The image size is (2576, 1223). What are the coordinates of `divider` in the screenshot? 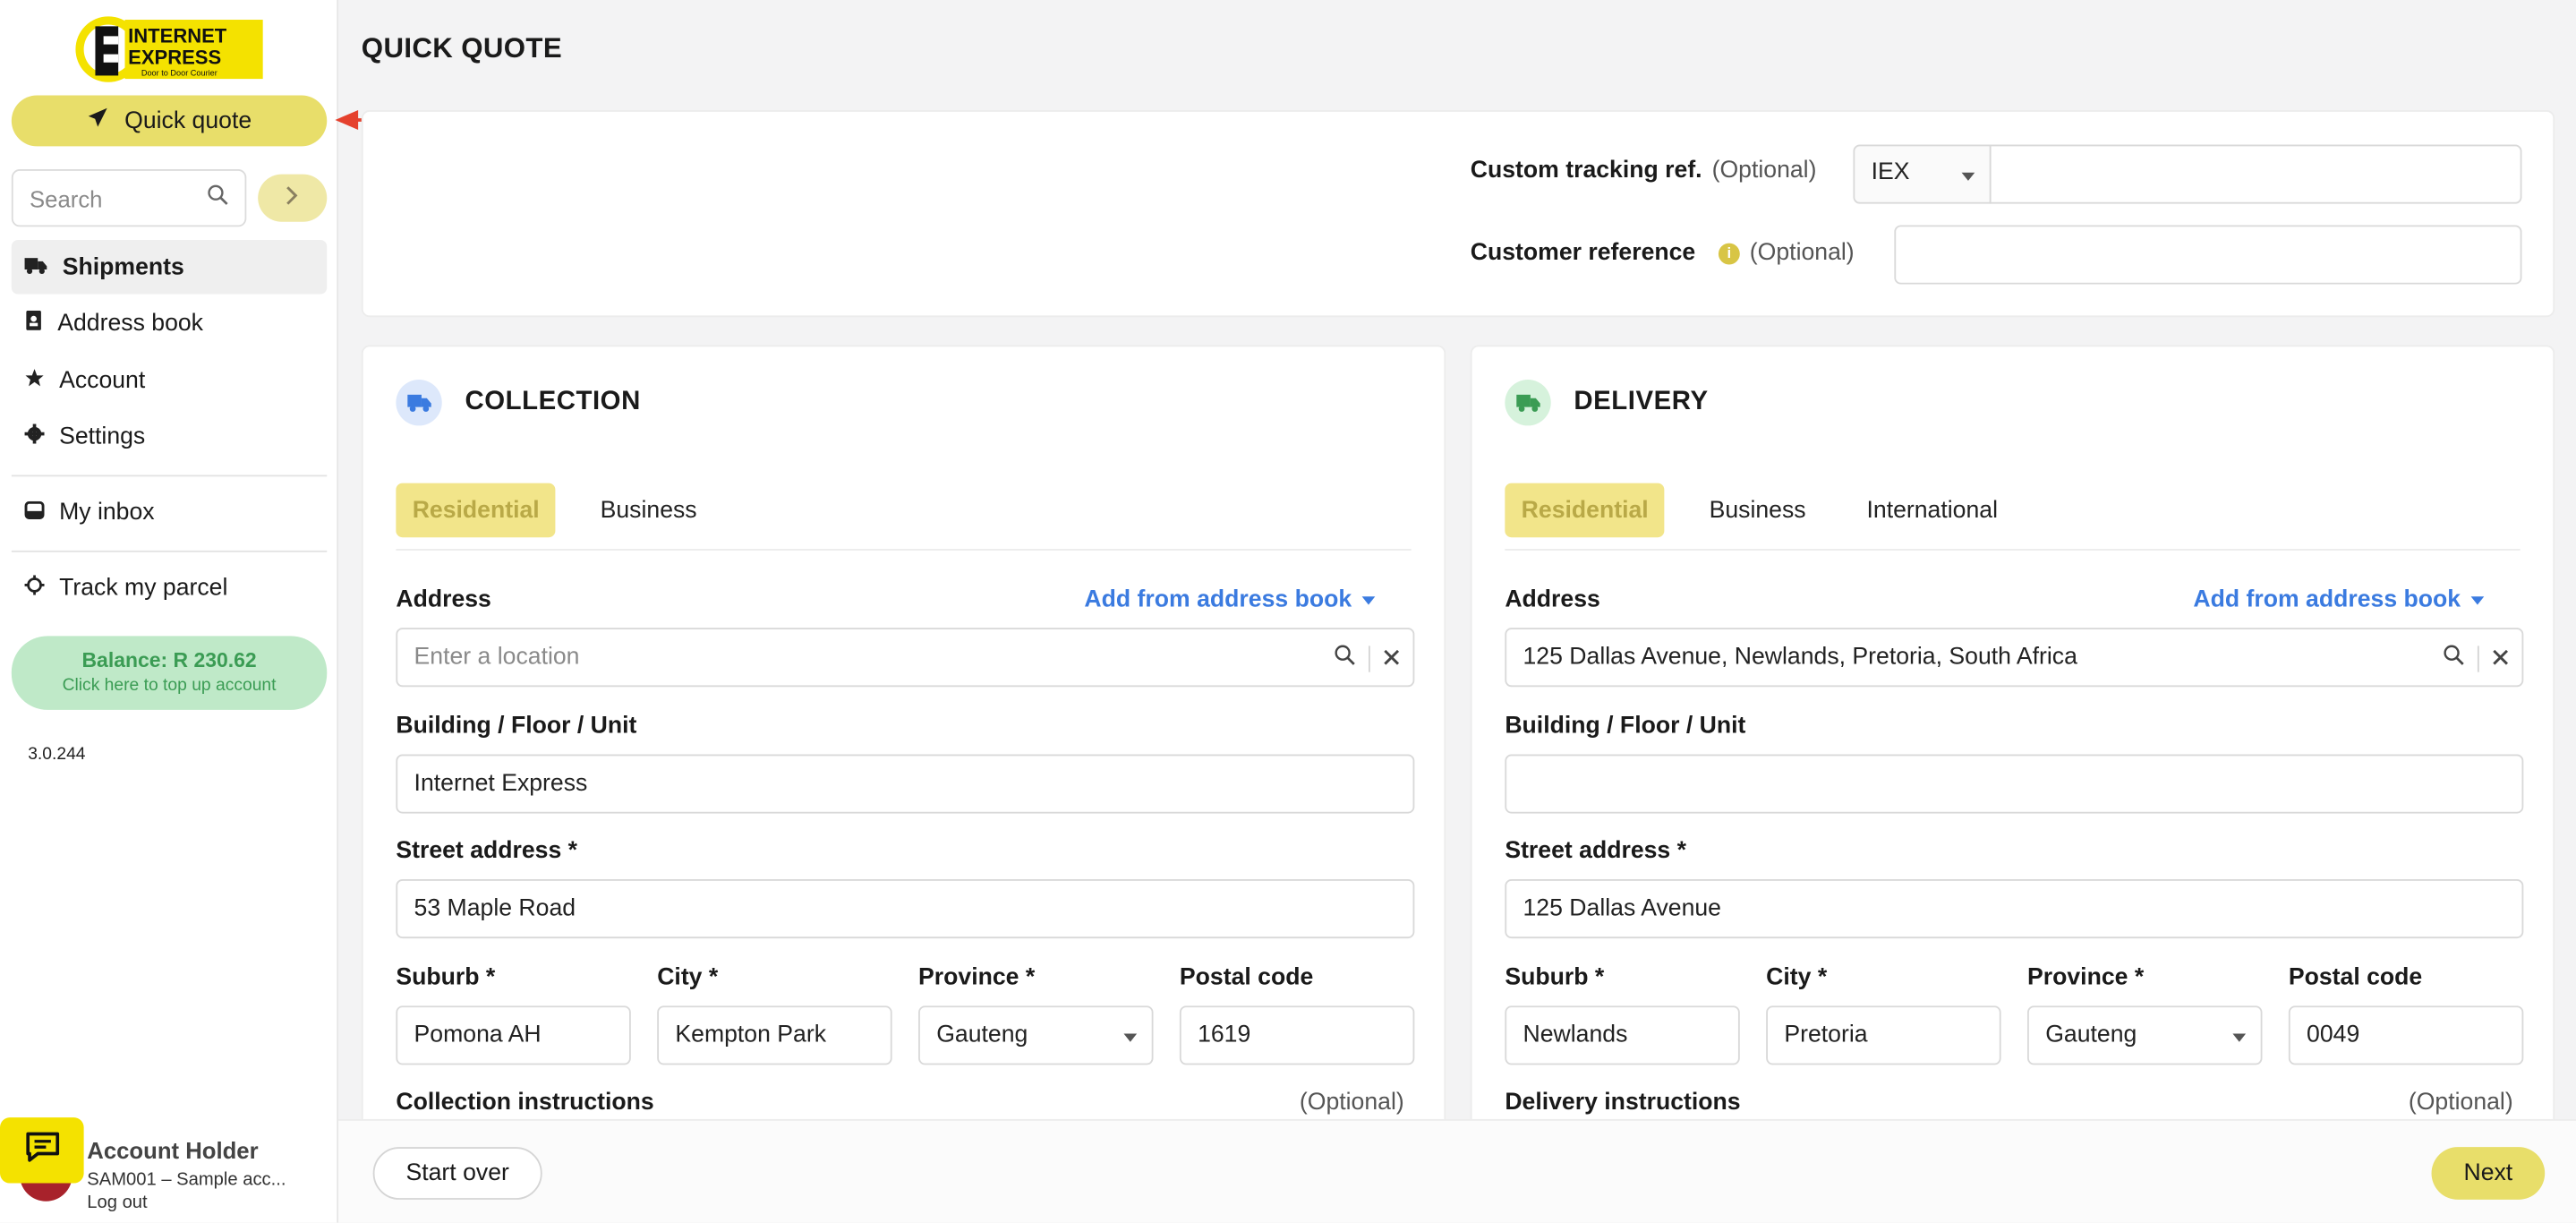 It's located at (1369, 658).